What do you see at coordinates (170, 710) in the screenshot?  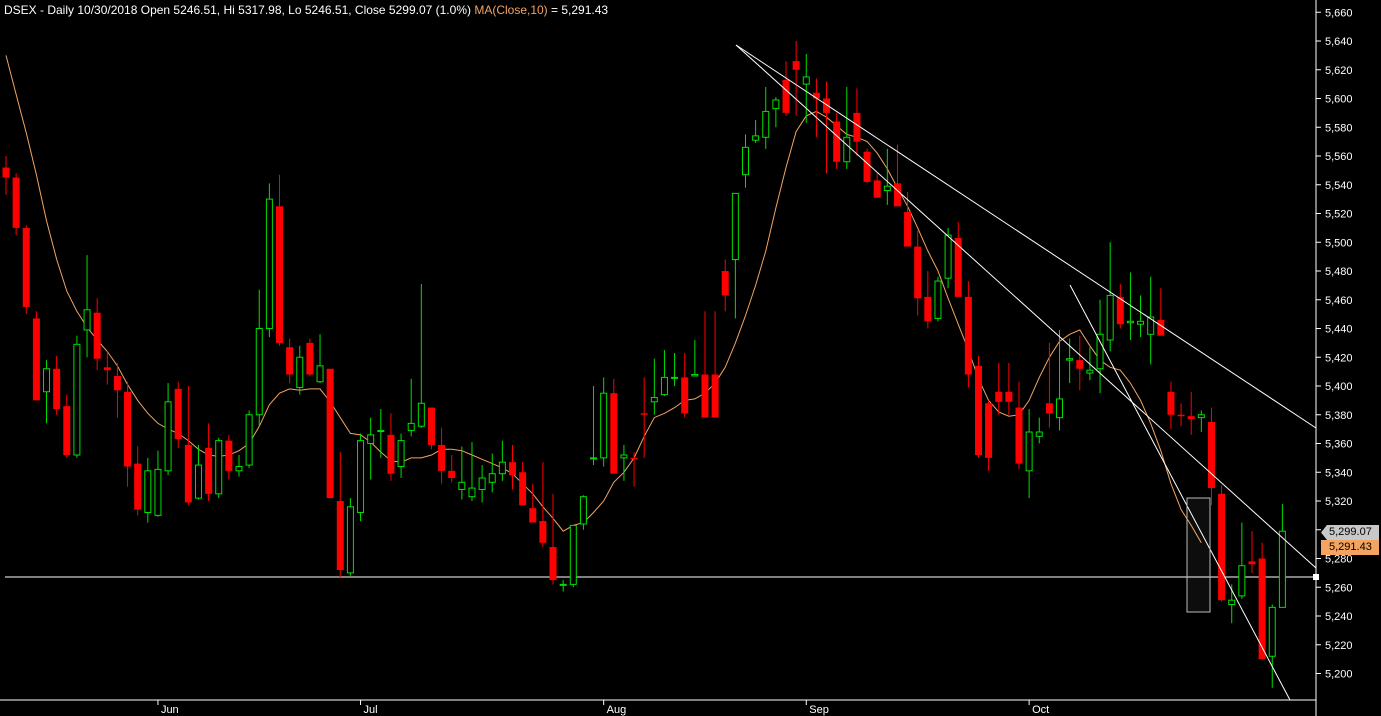 I see `x-tick-label: Jun` at bounding box center [170, 710].